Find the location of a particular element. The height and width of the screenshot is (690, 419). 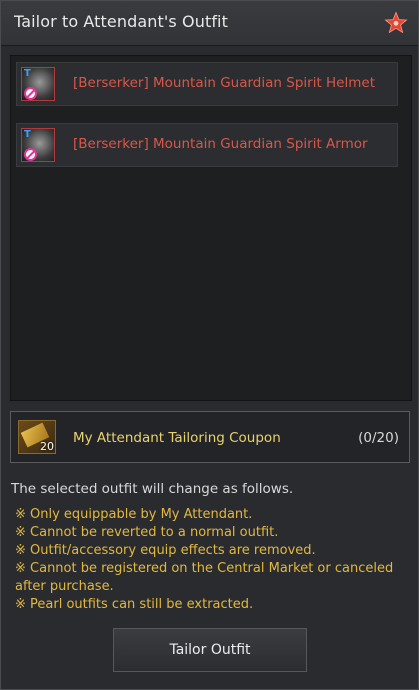

coupon-row: 20 My Attendant Tailoring Coupon (0/20) is located at coordinates (210, 437).